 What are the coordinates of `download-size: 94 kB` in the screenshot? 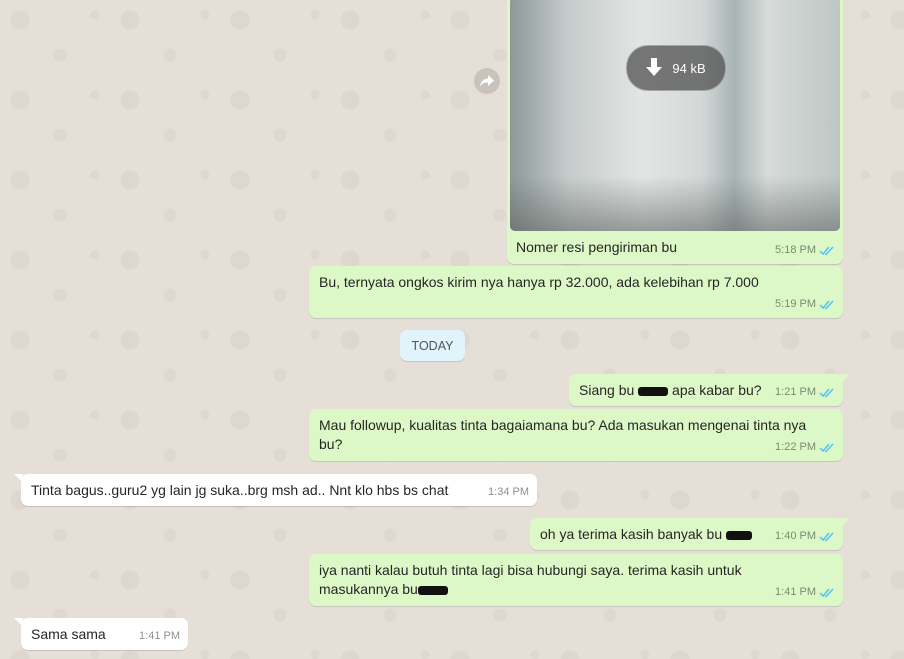 It's located at (689, 68).